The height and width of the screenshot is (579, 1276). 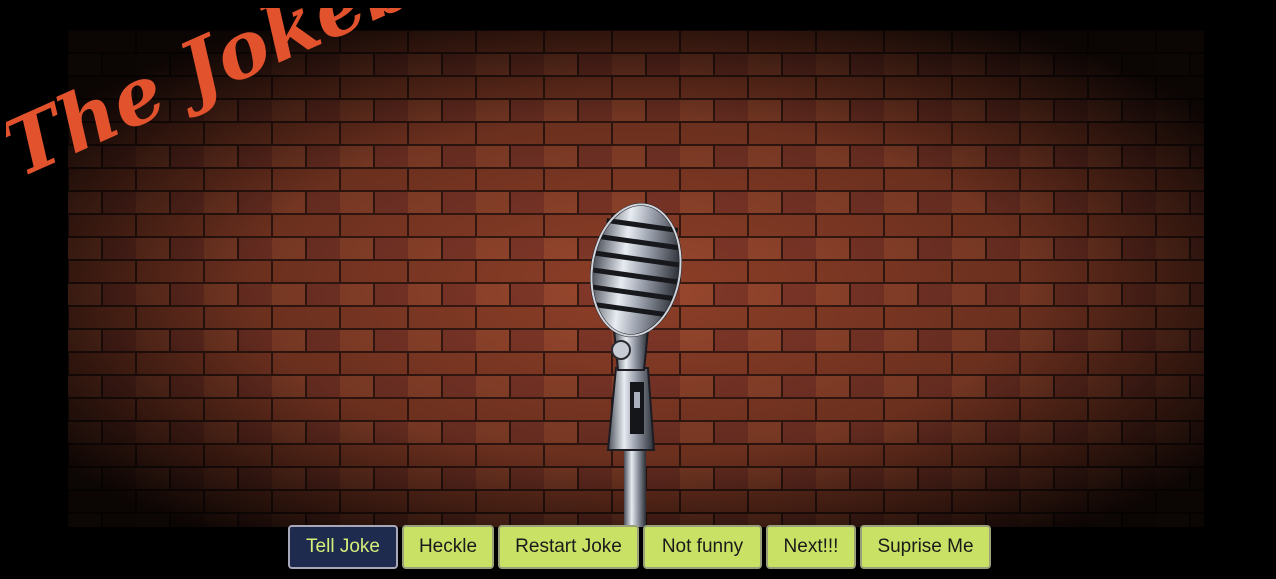 I want to click on not-funny-button: Not funny, so click(x=702, y=547).